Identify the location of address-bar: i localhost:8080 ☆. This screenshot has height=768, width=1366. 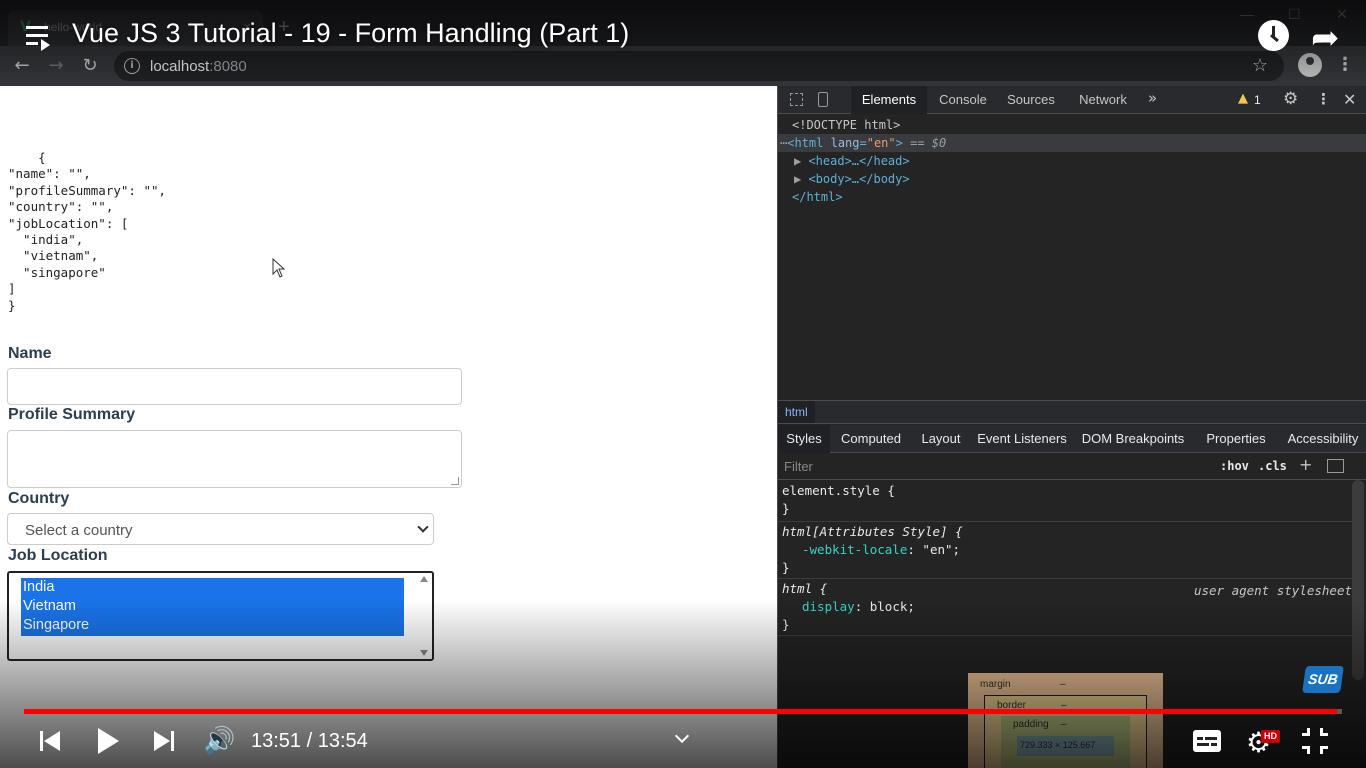
(699, 66).